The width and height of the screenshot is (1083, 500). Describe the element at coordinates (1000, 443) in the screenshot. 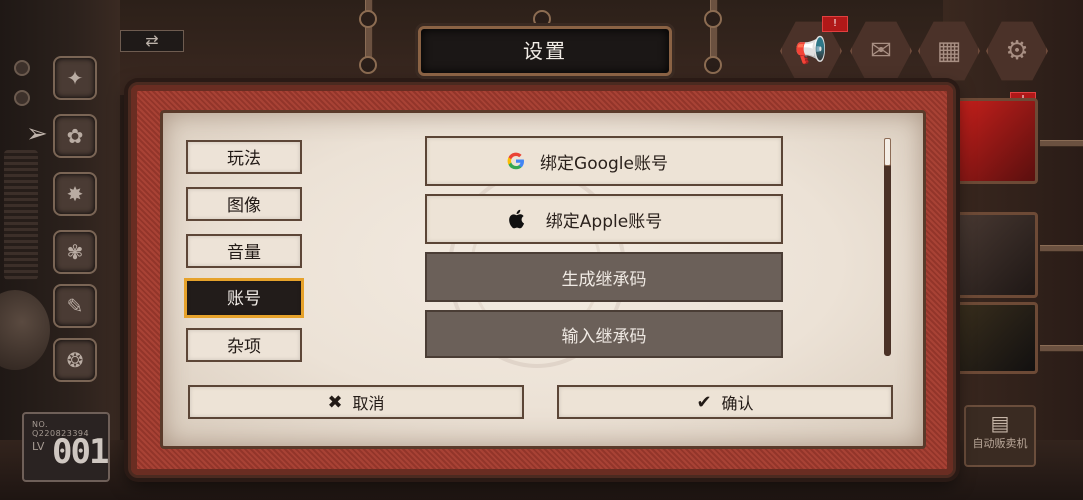

I see `vending-machine-label: 自动贩卖机` at that location.